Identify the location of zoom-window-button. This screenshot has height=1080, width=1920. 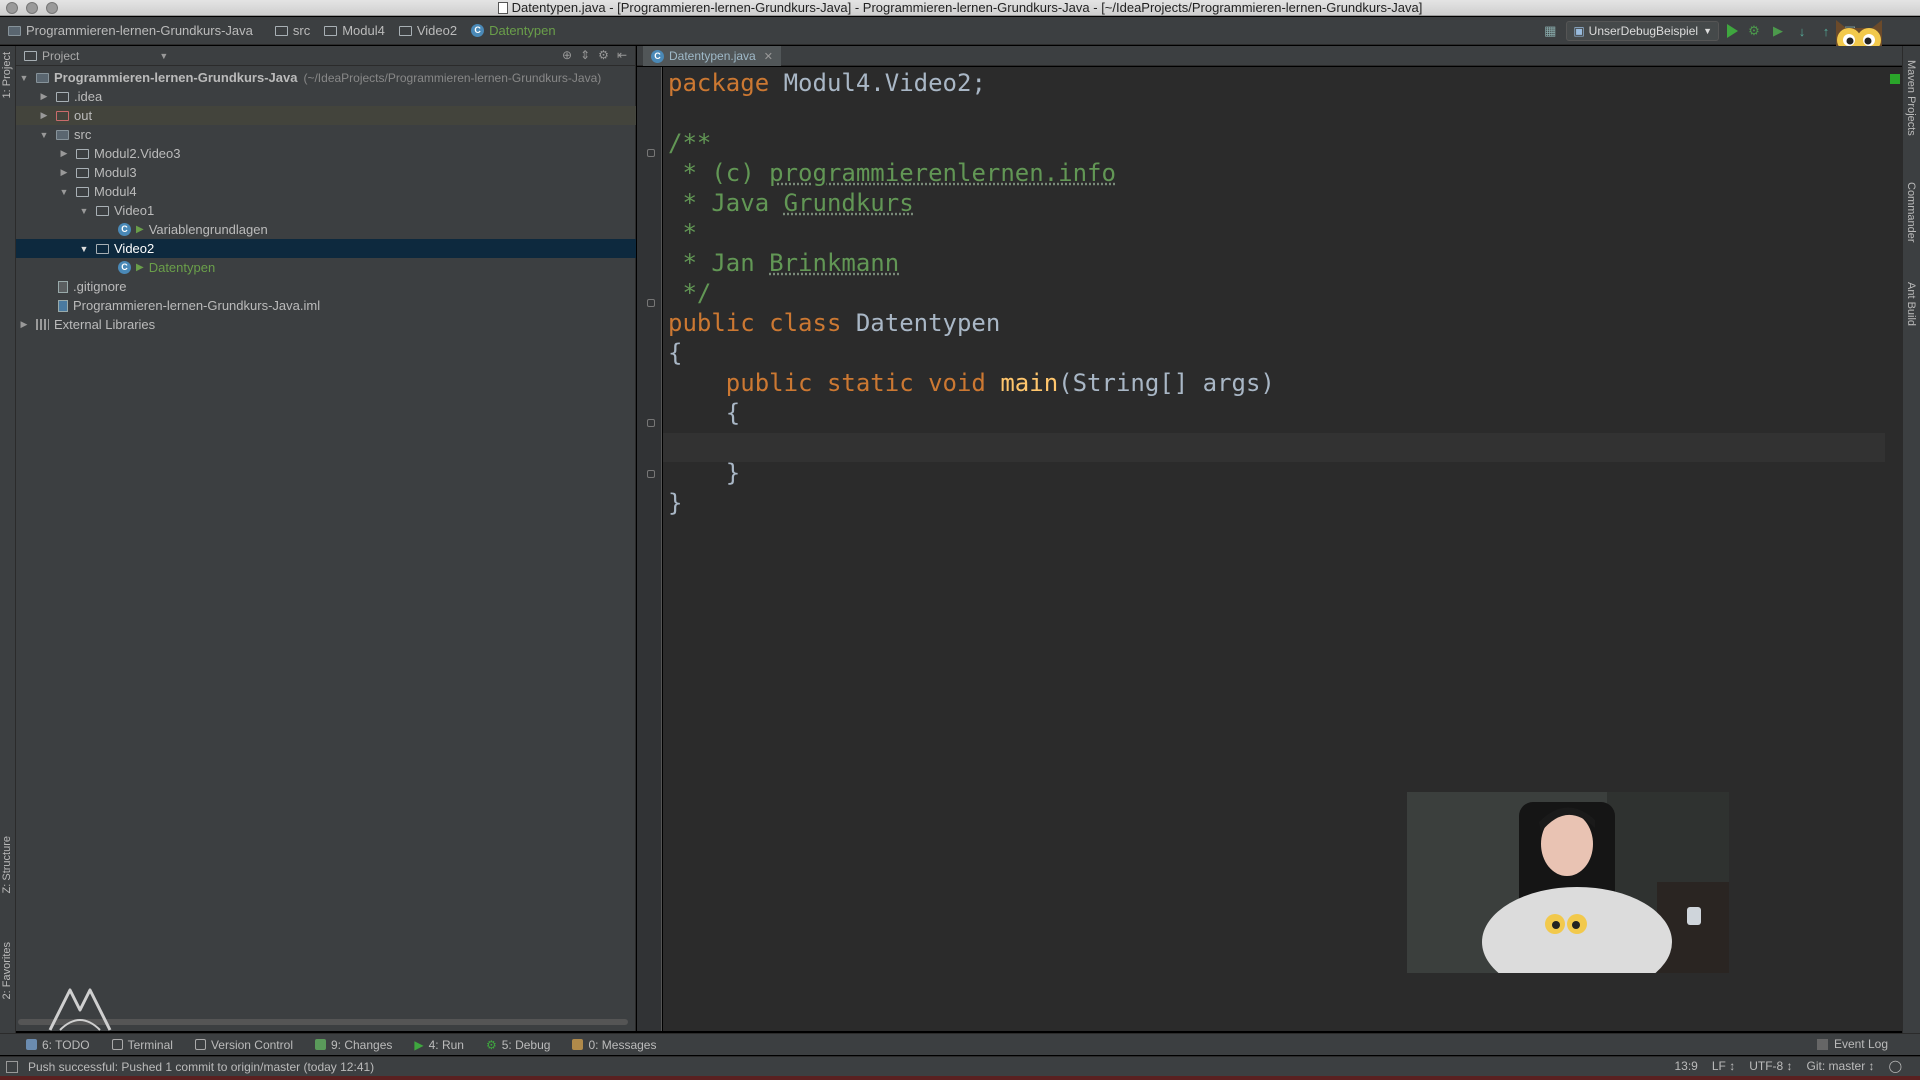
(52, 8).